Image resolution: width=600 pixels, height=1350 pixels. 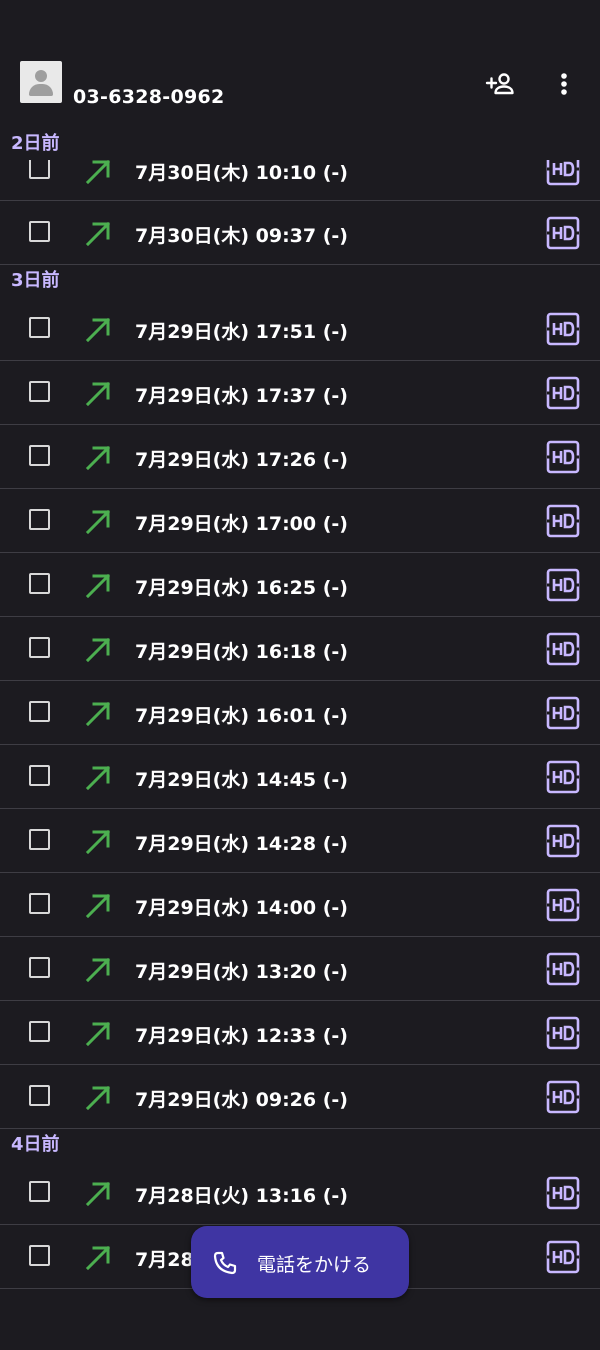 I want to click on call-log-row: 7月29日(水) 17:00 (-), so click(x=300, y=521).